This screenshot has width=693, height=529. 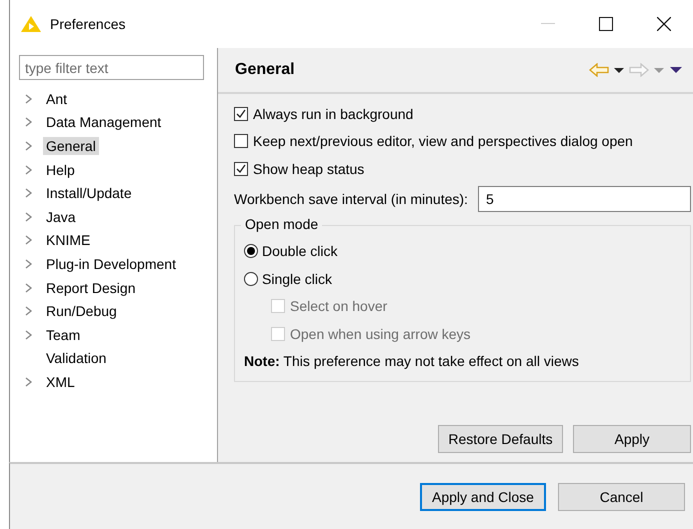 I want to click on checkbox-label: Always run in background, so click(x=333, y=114).